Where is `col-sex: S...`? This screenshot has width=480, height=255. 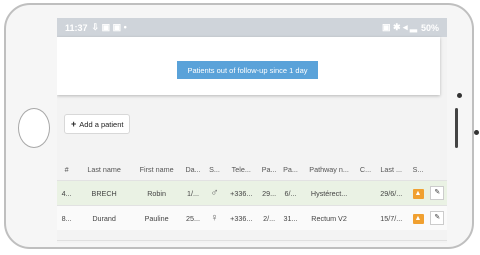 col-sex: S... is located at coordinates (214, 169).